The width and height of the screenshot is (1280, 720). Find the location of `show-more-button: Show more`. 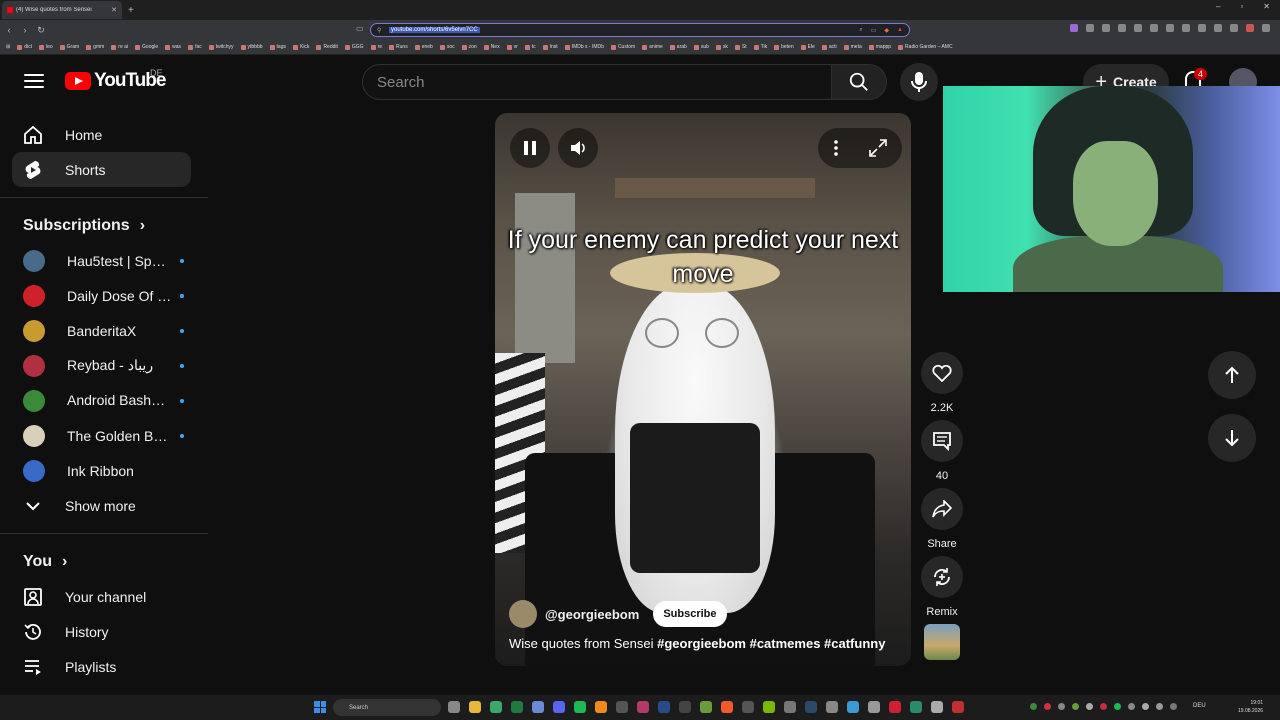

show-more-button: Show more is located at coordinates (101, 505).